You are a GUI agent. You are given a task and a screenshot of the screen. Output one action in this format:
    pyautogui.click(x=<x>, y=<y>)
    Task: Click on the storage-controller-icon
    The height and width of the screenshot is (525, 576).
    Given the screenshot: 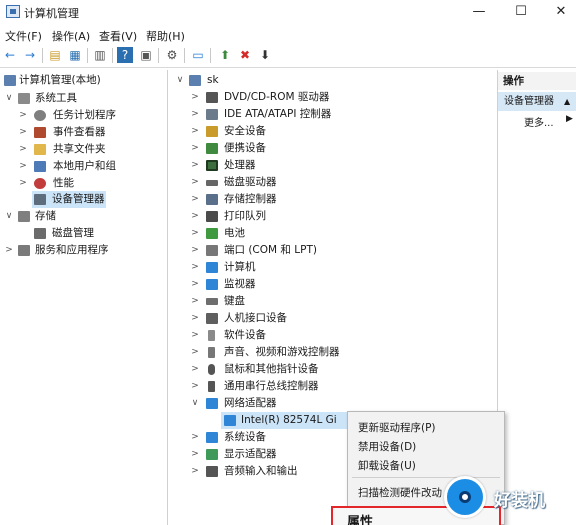 What is the action you would take?
    pyautogui.click(x=212, y=199)
    